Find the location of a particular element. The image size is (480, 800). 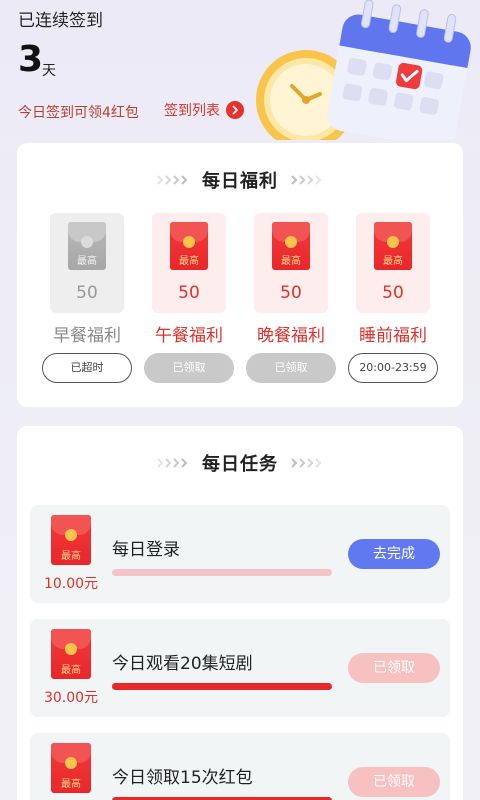

welfare-item-lunch: 最高 50 午餐福利 已领取 is located at coordinates (189, 298).